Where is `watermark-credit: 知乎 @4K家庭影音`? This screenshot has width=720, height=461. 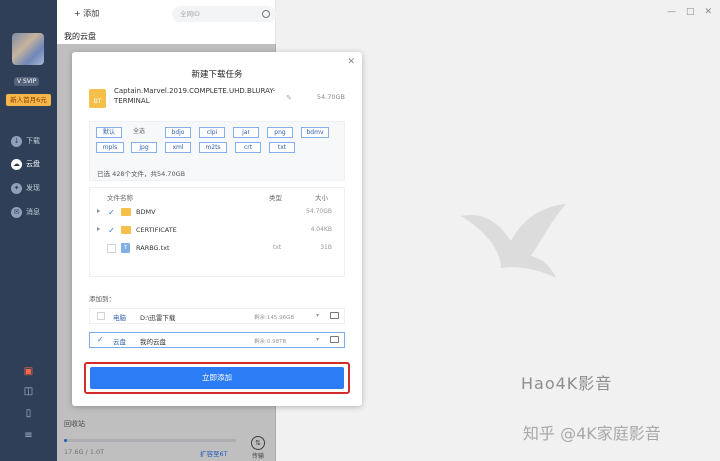 watermark-credit: 知乎 @4K家庭影音 is located at coordinates (592, 433).